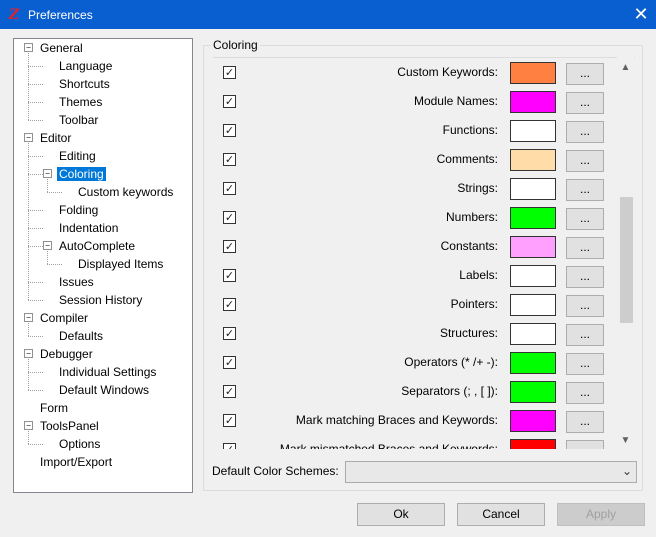 This screenshot has height=537, width=656. I want to click on tree-item-editing: Editing, so click(77, 156).